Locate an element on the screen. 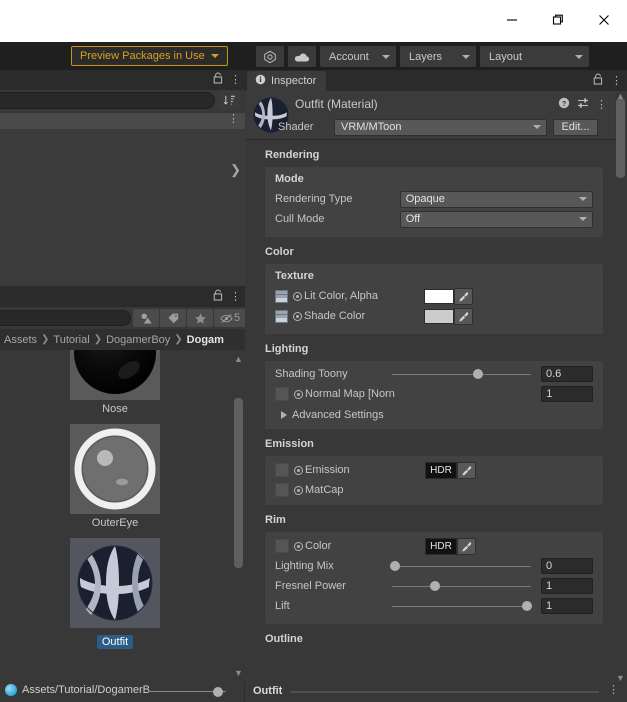  hidden-assets-filter: 5 is located at coordinates (230, 318).